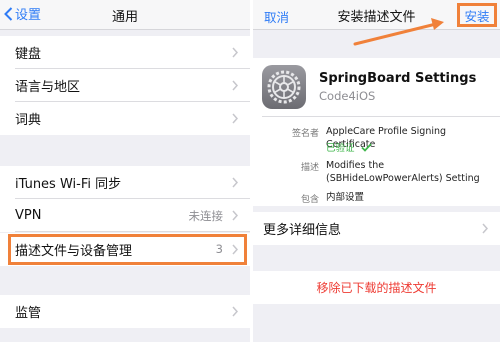  Describe the element at coordinates (398, 78) in the screenshot. I see `profile-name: SpringBoard Settings` at that location.